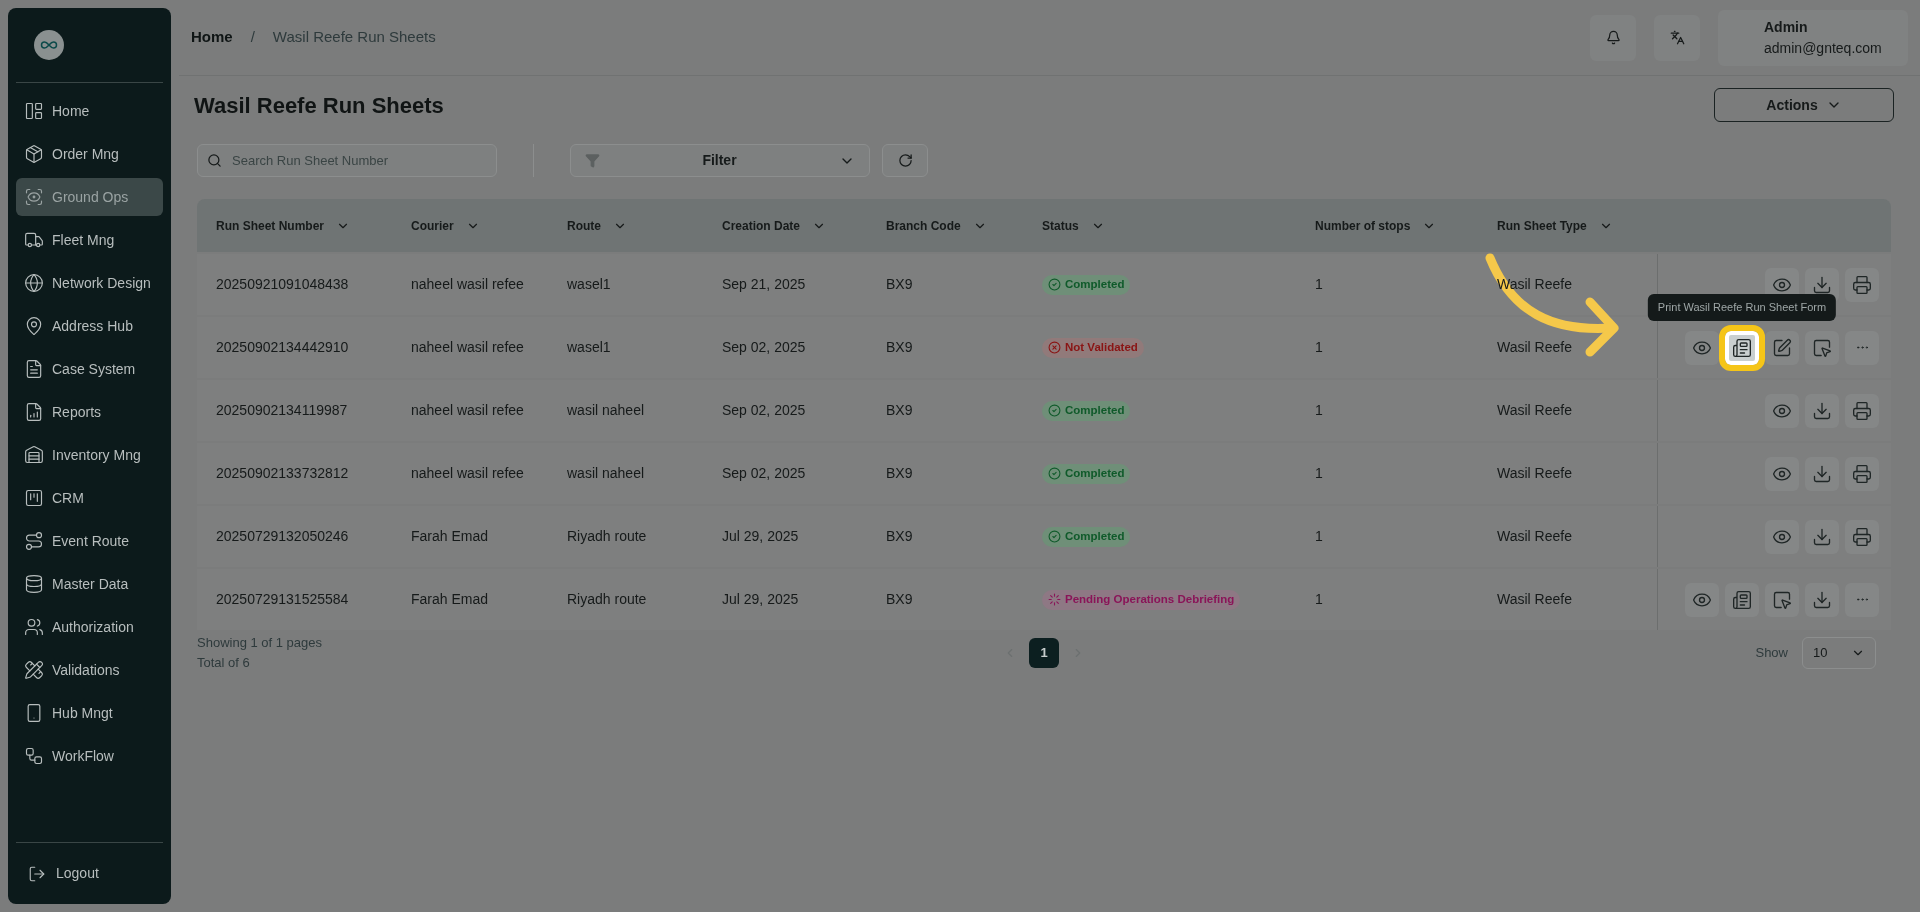  What do you see at coordinates (34, 584) in the screenshot?
I see `database-icon` at bounding box center [34, 584].